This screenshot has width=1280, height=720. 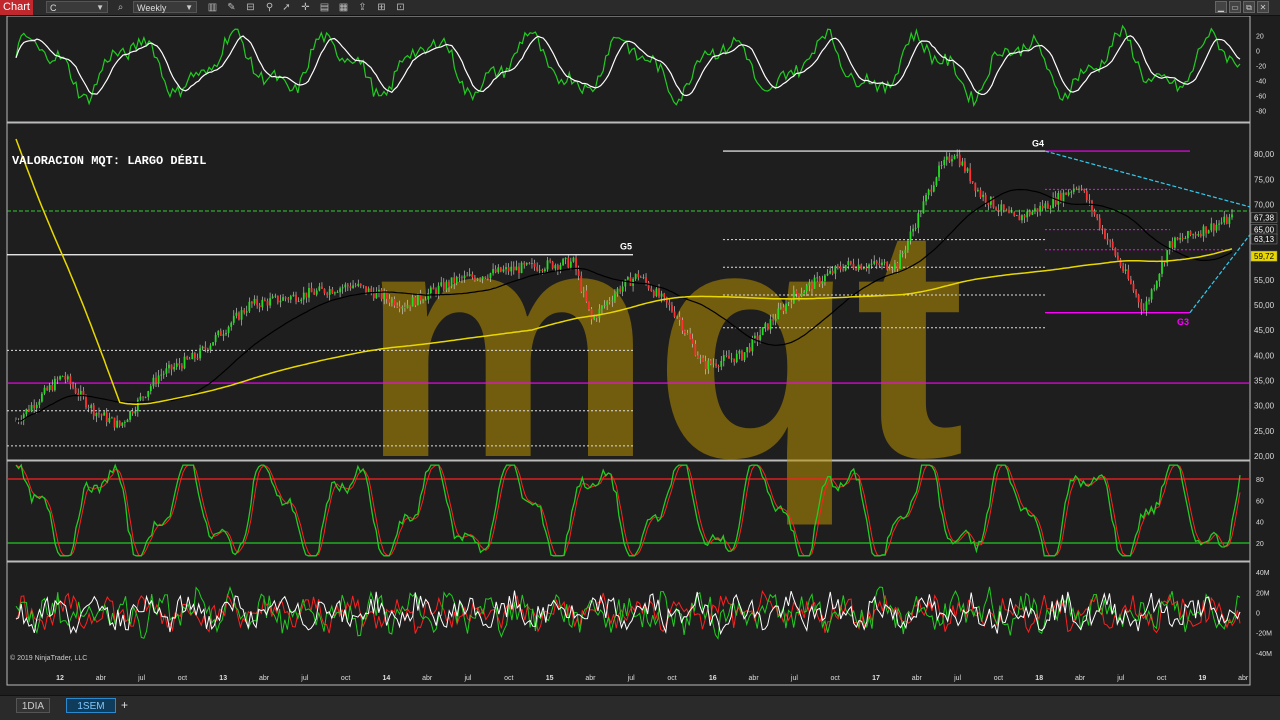 What do you see at coordinates (33, 705) in the screenshot?
I see `tab-1dia: 1DIA` at bounding box center [33, 705].